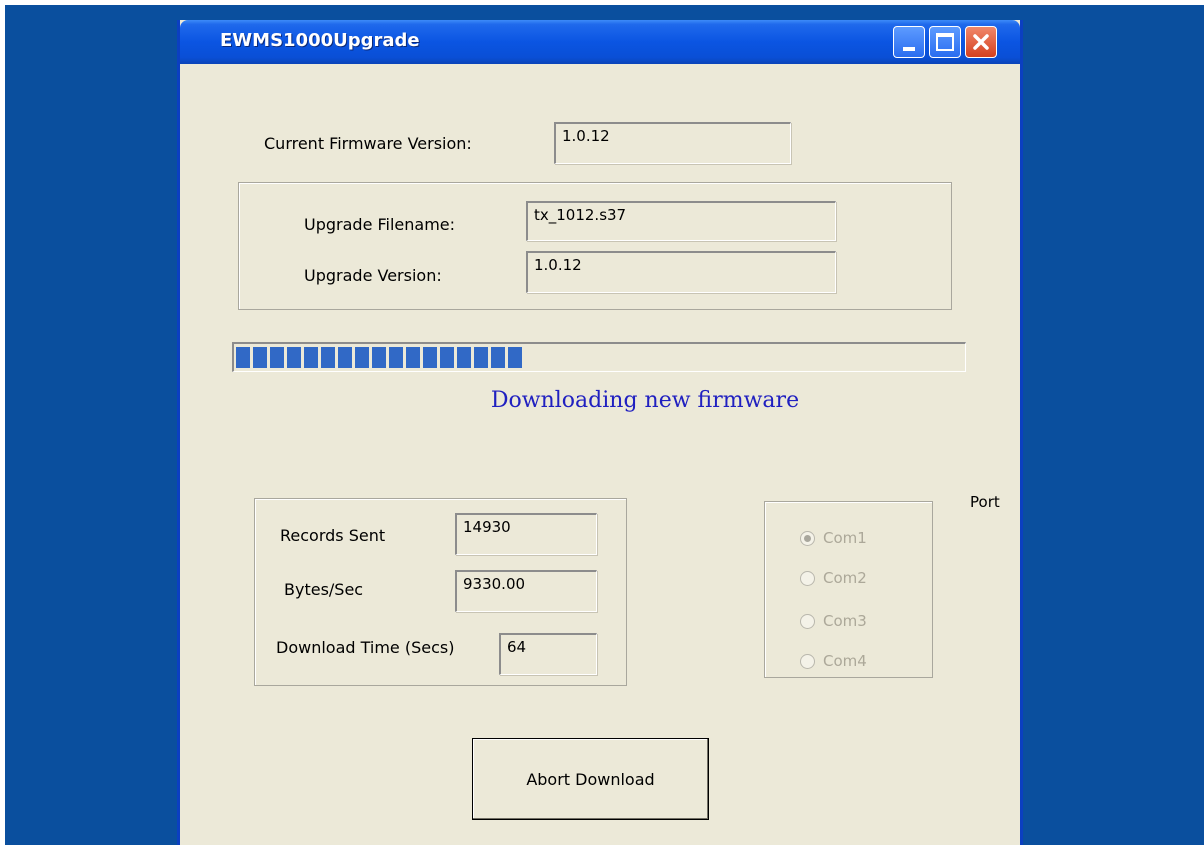 This screenshot has width=1204, height=845. What do you see at coordinates (909, 49) in the screenshot?
I see `minimize-icon` at bounding box center [909, 49].